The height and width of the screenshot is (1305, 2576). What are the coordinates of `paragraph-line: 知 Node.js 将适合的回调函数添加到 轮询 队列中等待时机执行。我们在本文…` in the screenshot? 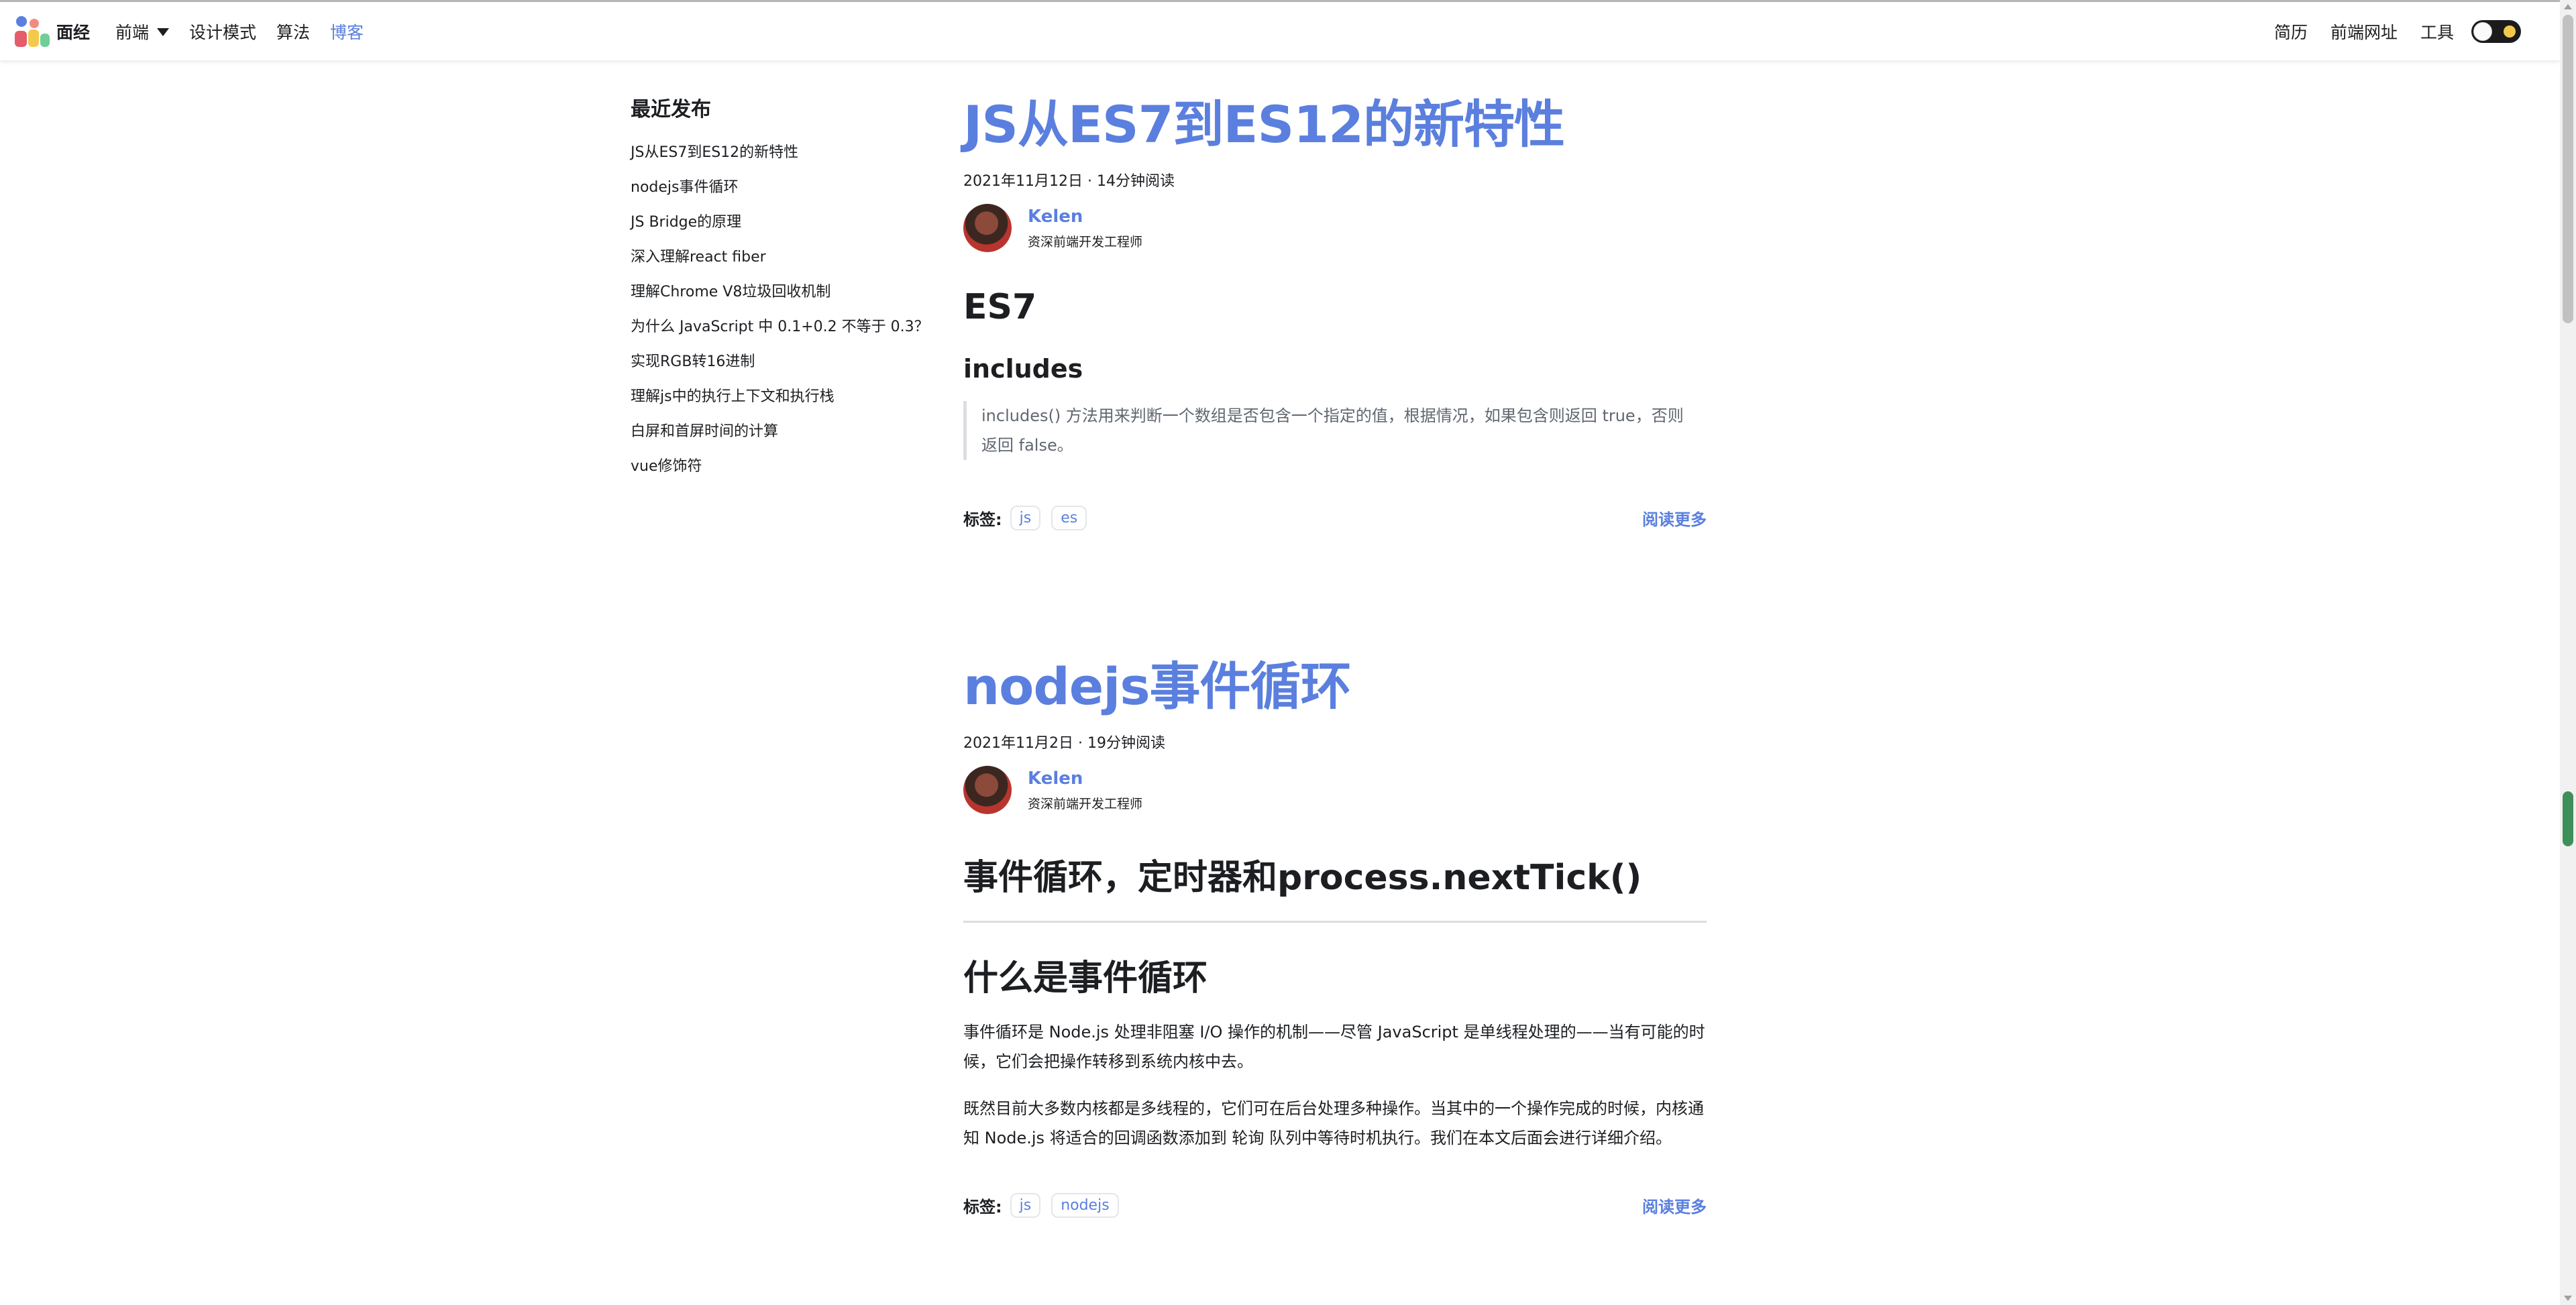 It's located at (1317, 1138).